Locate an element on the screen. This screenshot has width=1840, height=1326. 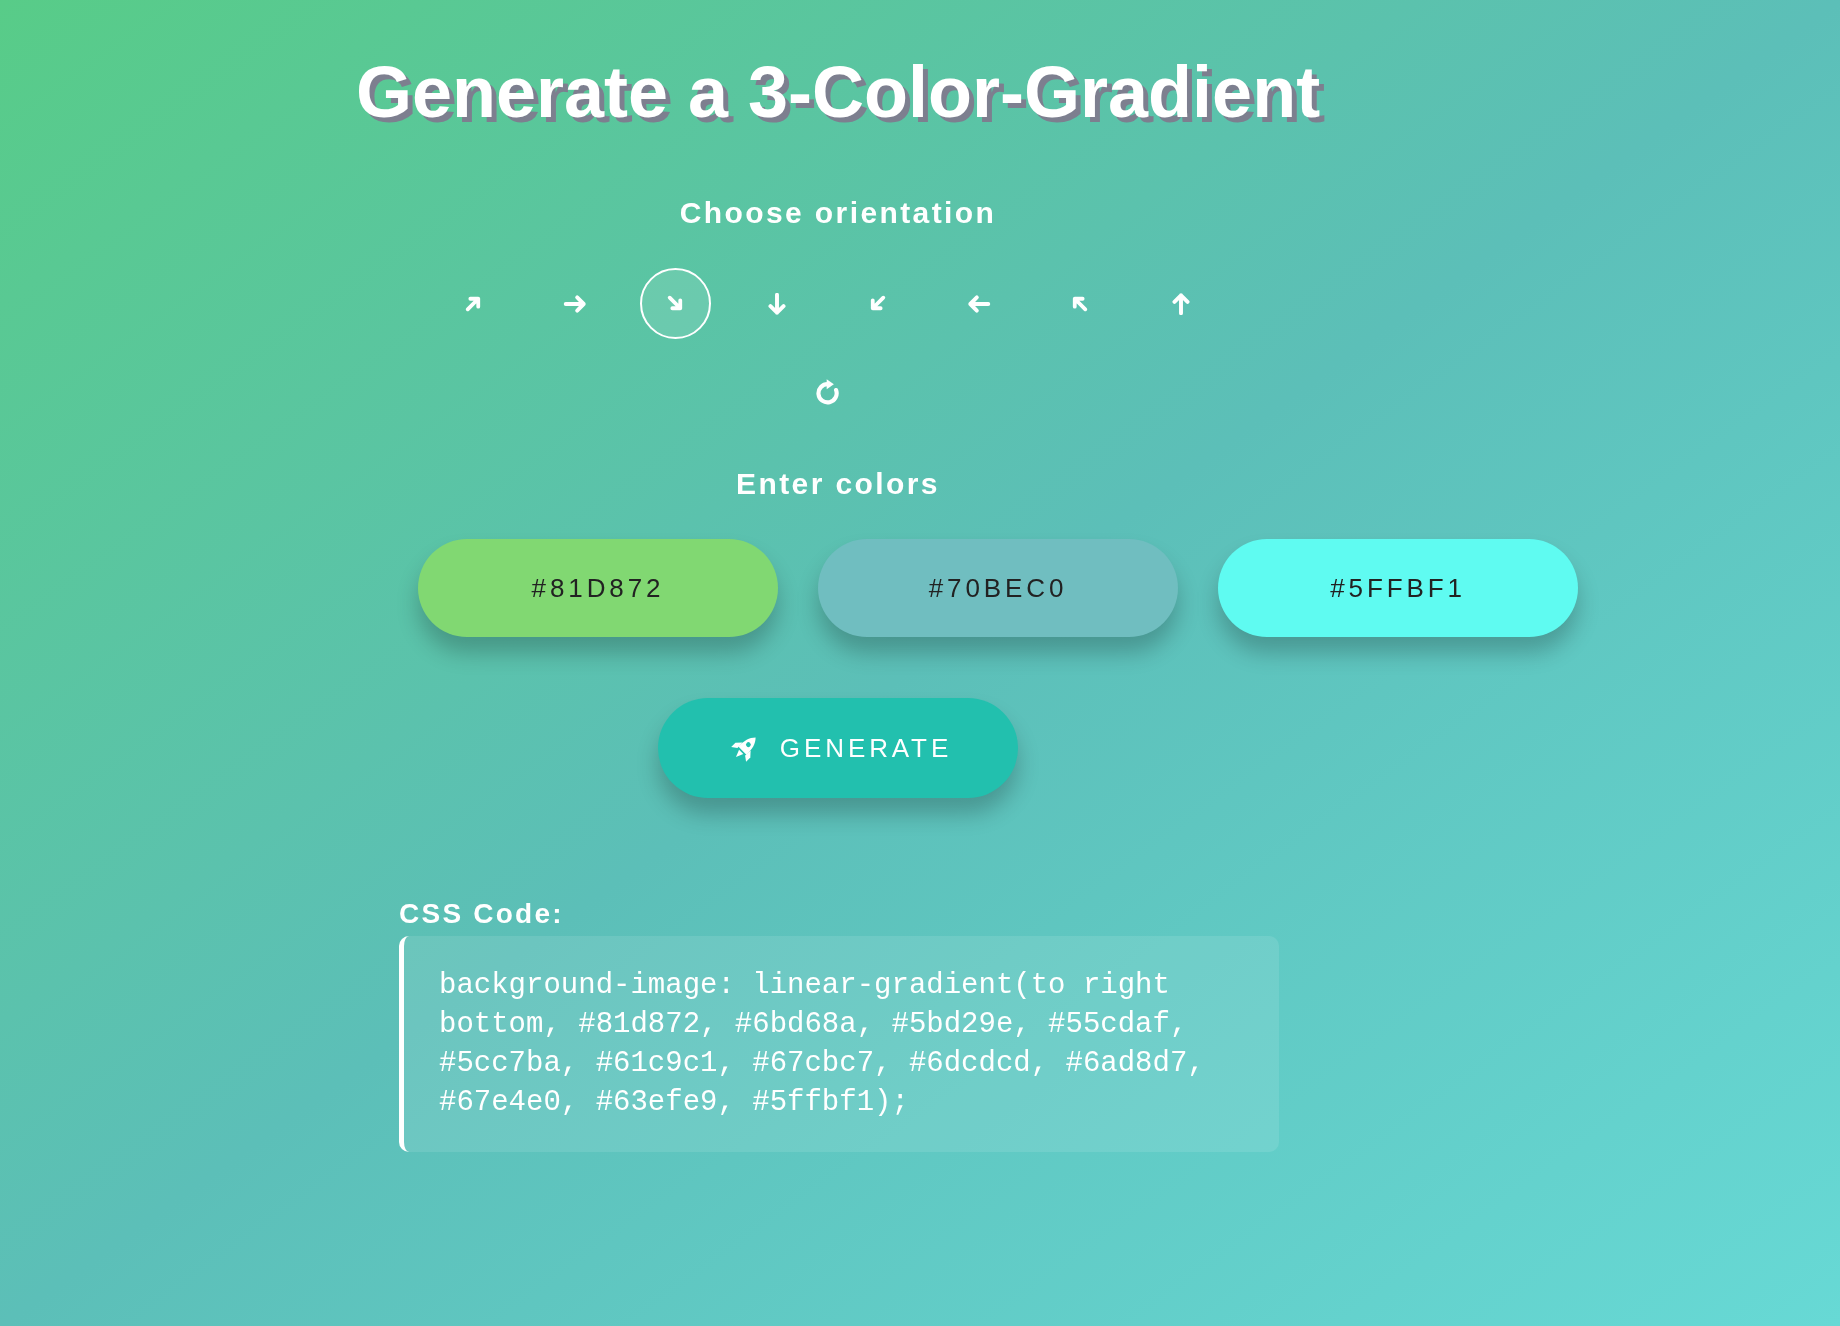
css-code-text: background-image: linear-gradient(to right bottom, #81d872, #6bd68a, #5bd29e, #55cdaf, #5cc7ba, #61c9c1, #67cbc7, #6dcdcd, #6ad8d7, #67e4e0, #63efe9, #5ffbf1); is located at coordinates (822, 1044).